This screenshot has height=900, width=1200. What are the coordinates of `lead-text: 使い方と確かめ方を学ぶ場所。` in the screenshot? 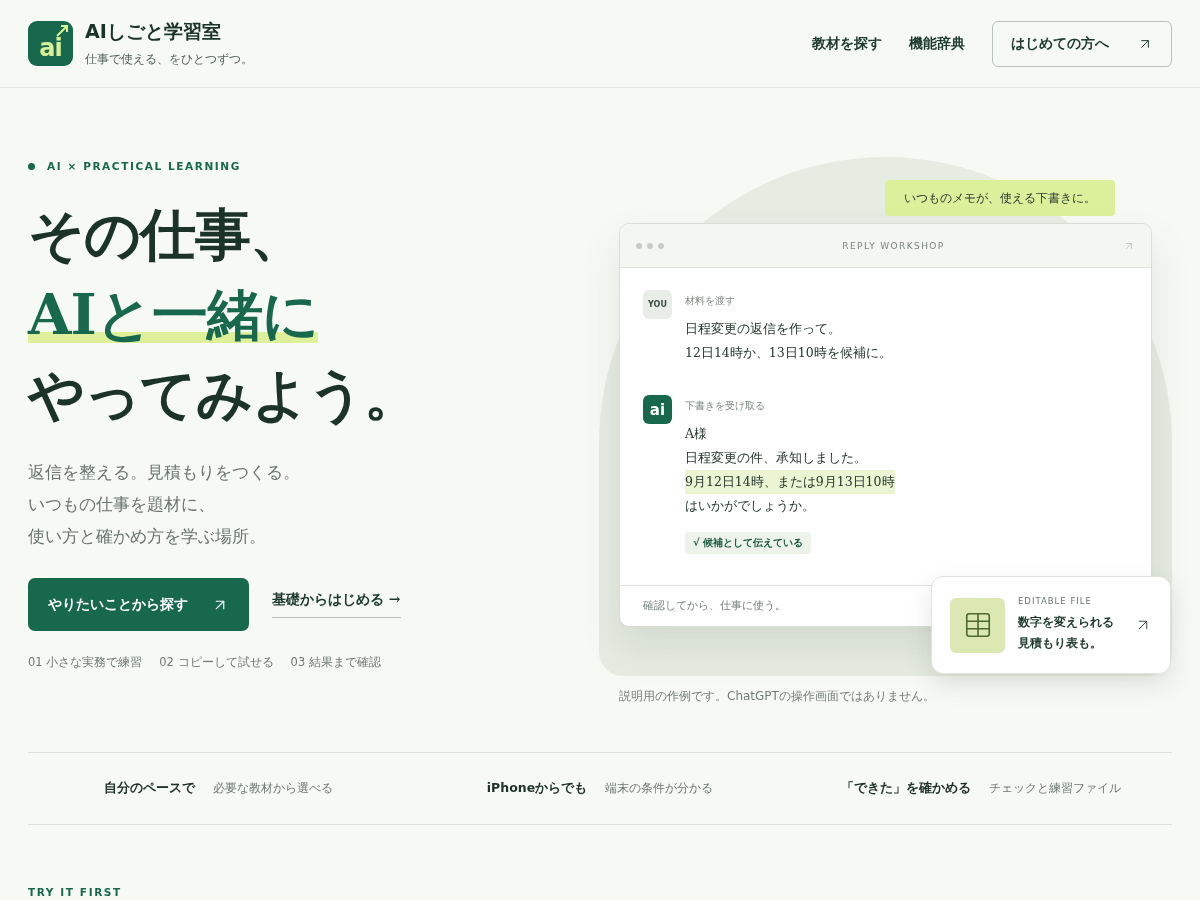 It's located at (147, 536).